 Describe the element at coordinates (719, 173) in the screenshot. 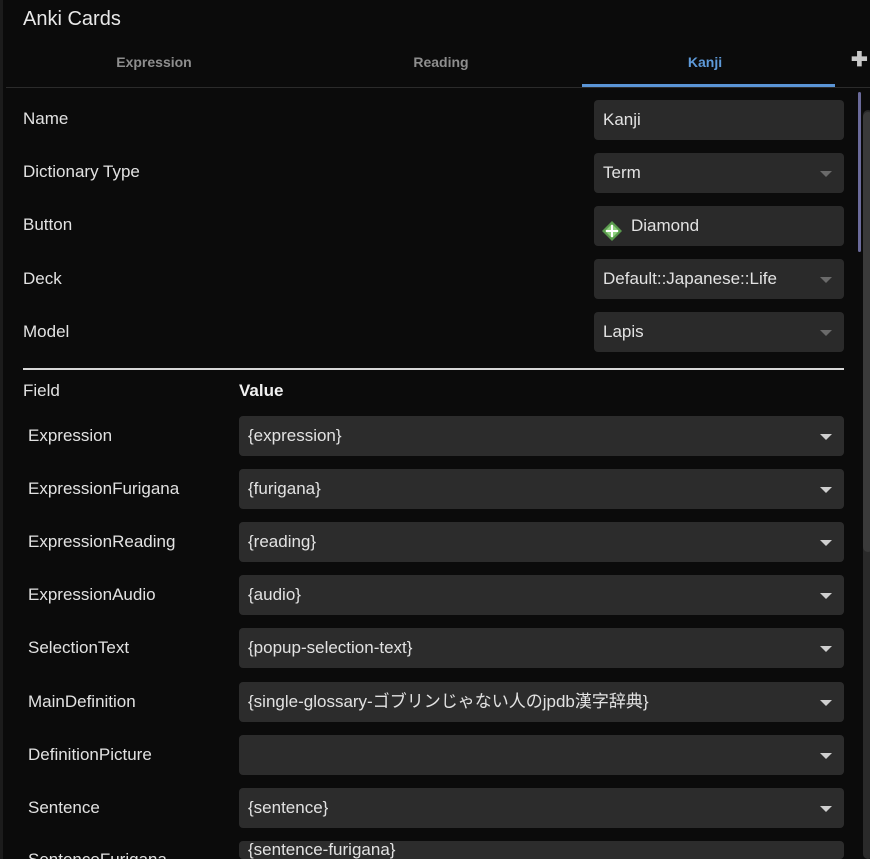

I see `dictionary-type-select: Term` at that location.